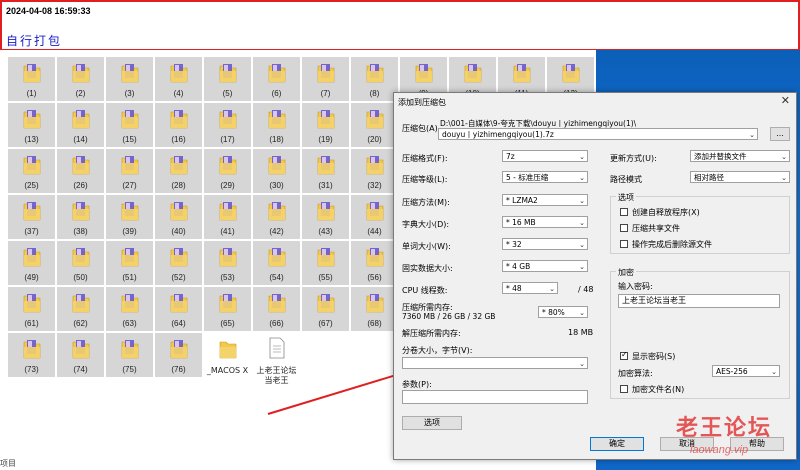 This screenshot has width=800, height=470. What do you see at coordinates (325, 309) in the screenshot?
I see `folder-item: (67)` at bounding box center [325, 309].